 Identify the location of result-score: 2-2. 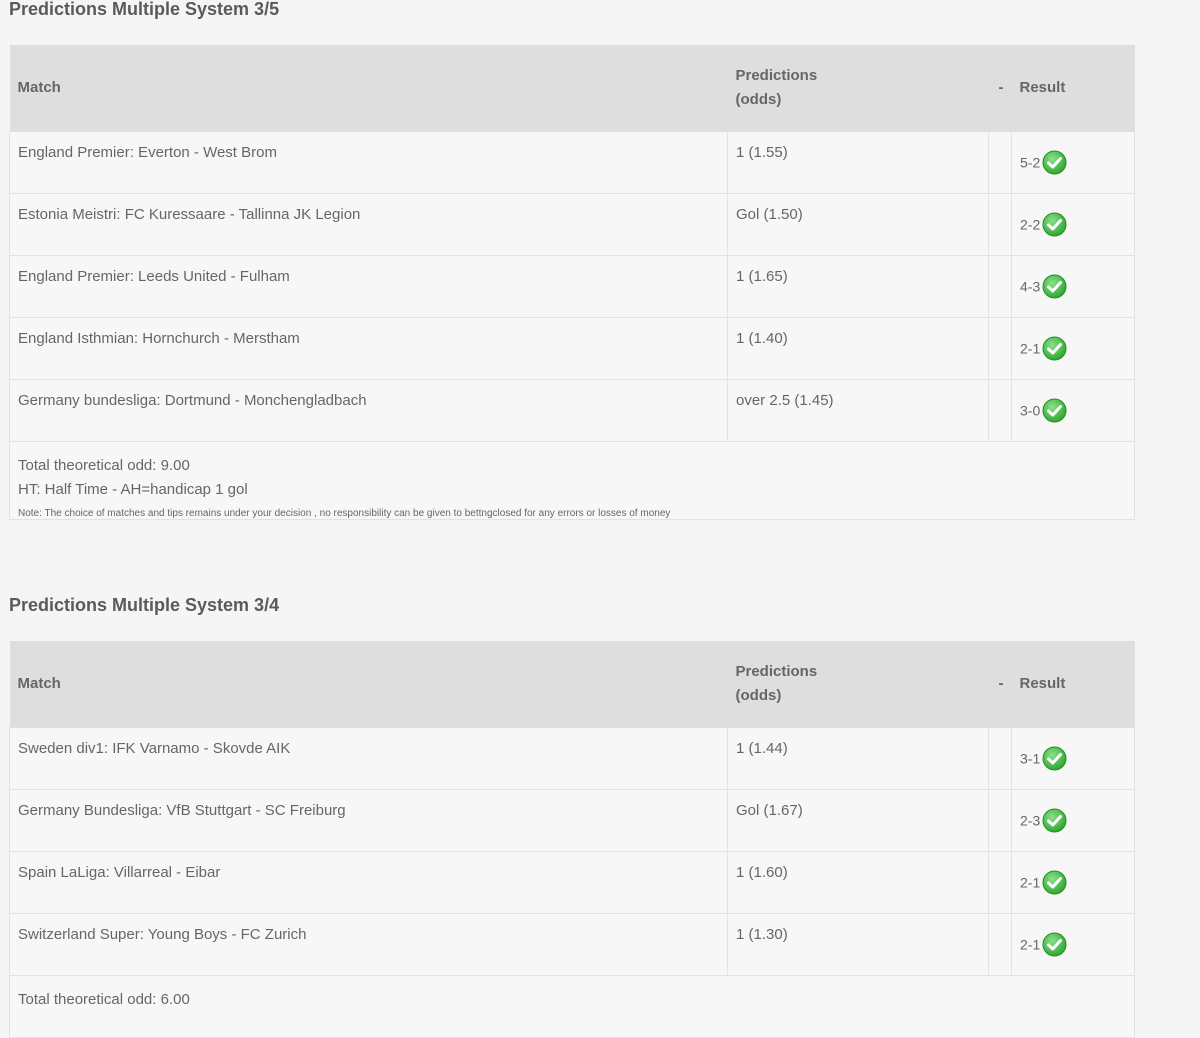
(1030, 224).